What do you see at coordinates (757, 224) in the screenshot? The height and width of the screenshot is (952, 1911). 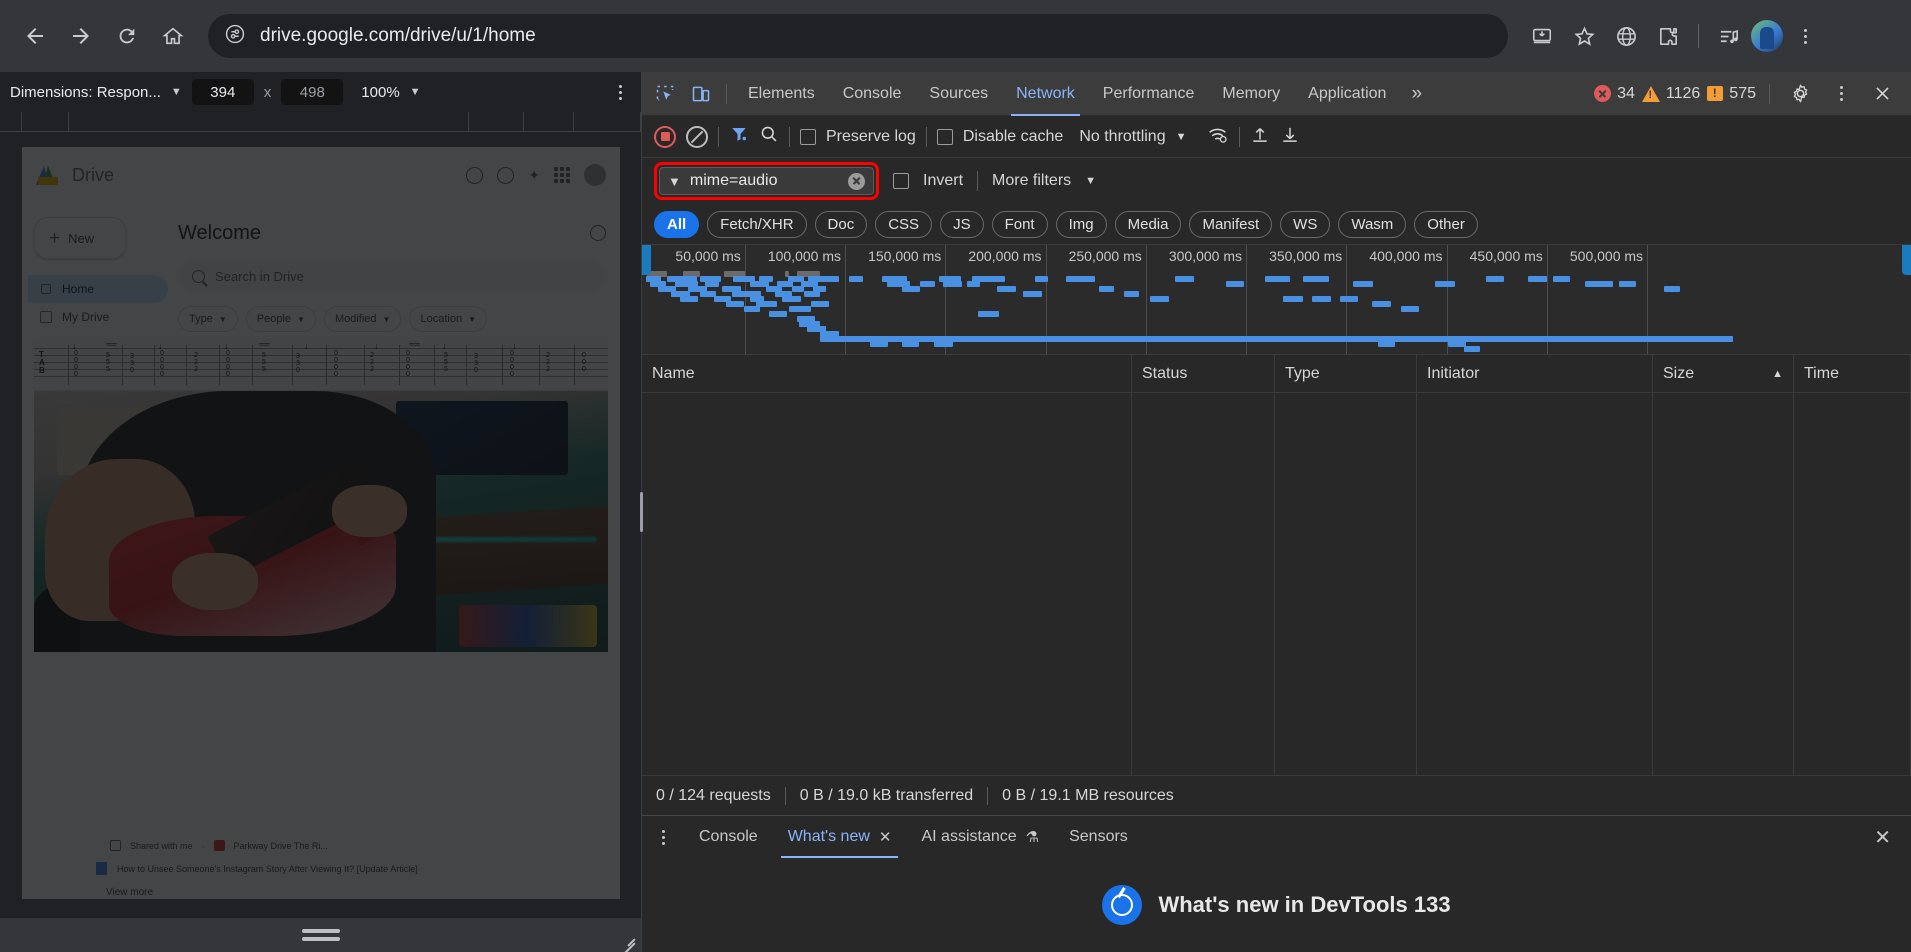 I see `chip-fetch-xhr: Fetch/XHR` at bounding box center [757, 224].